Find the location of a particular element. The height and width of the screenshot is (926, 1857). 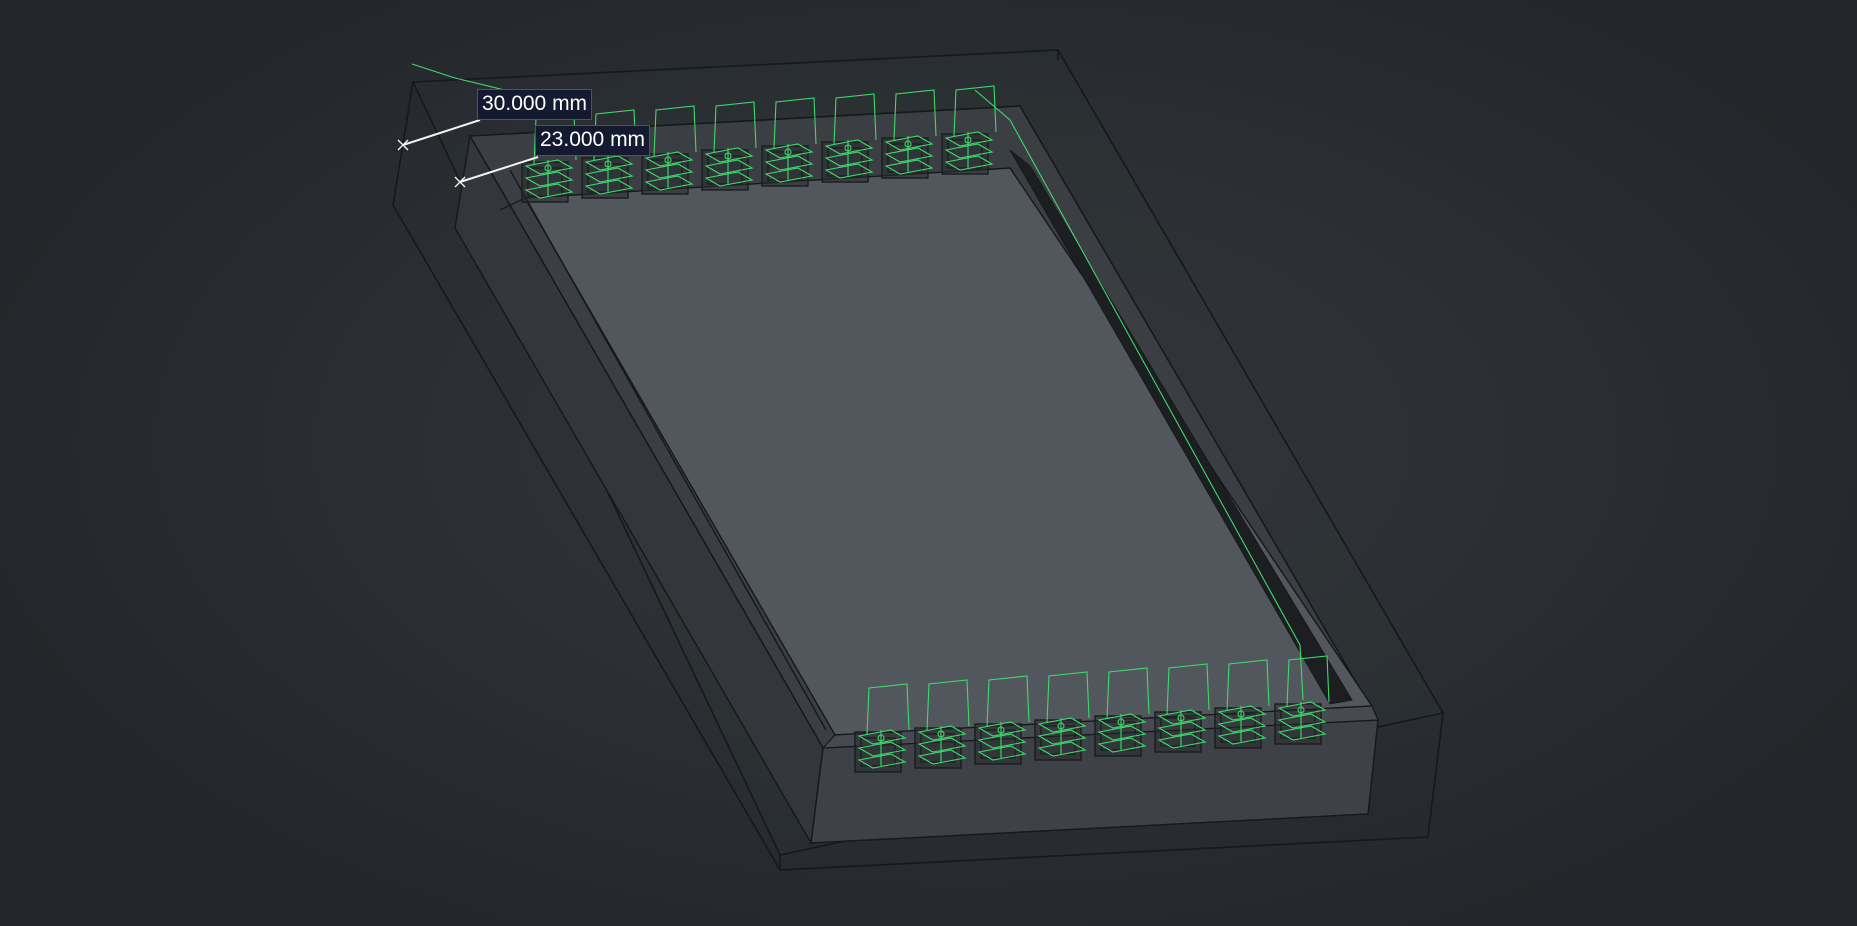

dimension-label-length: 23.000 mm is located at coordinates (593, 140).